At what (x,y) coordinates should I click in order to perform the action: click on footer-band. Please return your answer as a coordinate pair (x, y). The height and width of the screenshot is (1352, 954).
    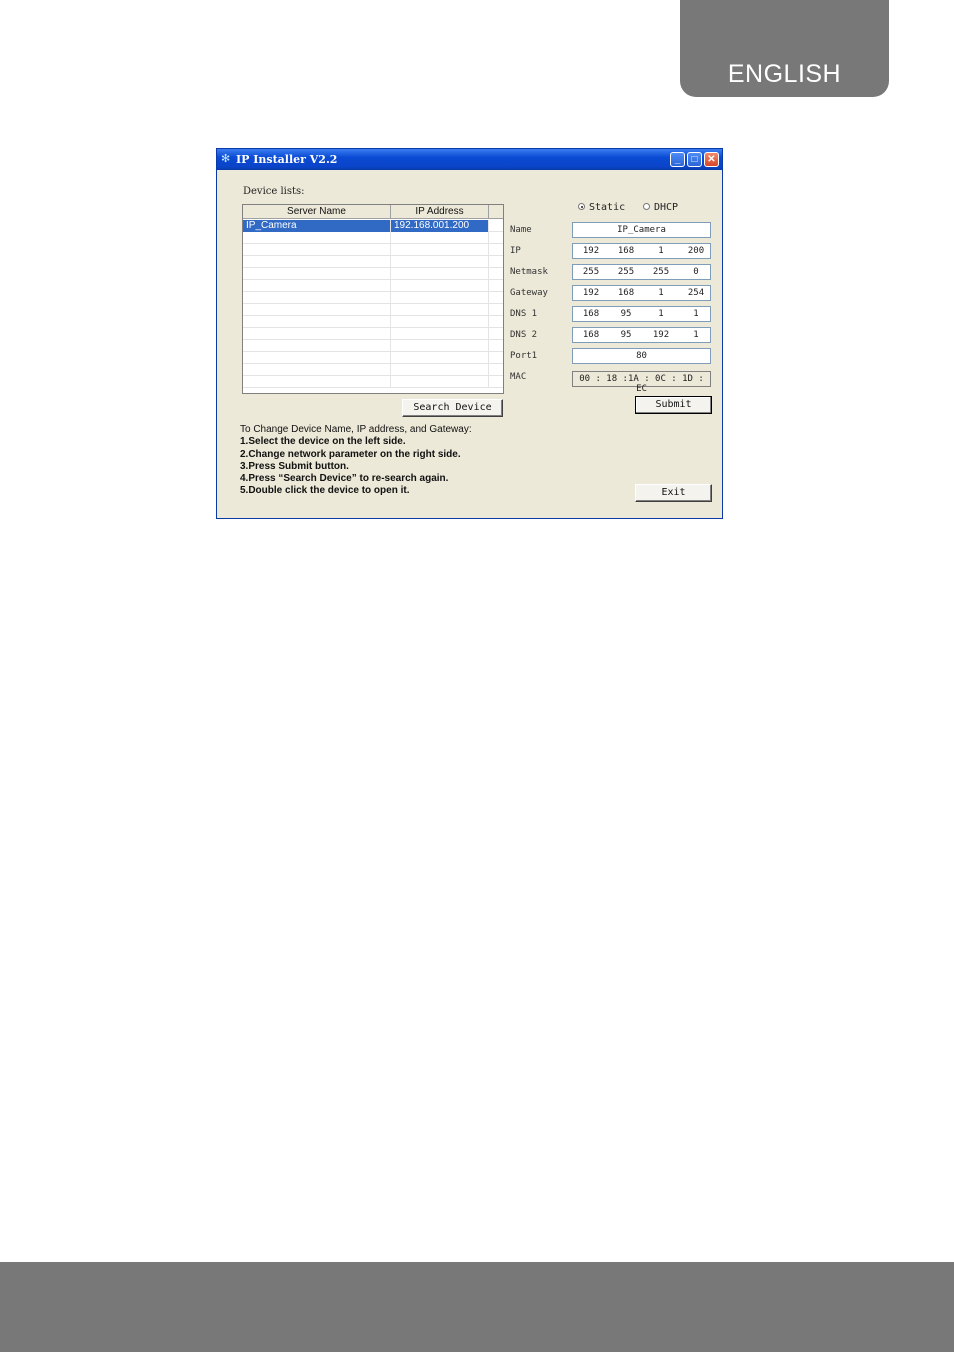
    Looking at the image, I should click on (477, 1307).